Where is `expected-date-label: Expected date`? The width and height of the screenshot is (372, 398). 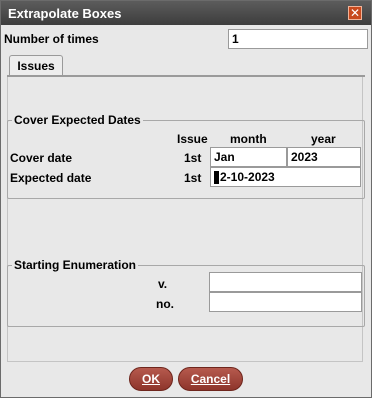
expected-date-label: Expected date is located at coordinates (51, 178).